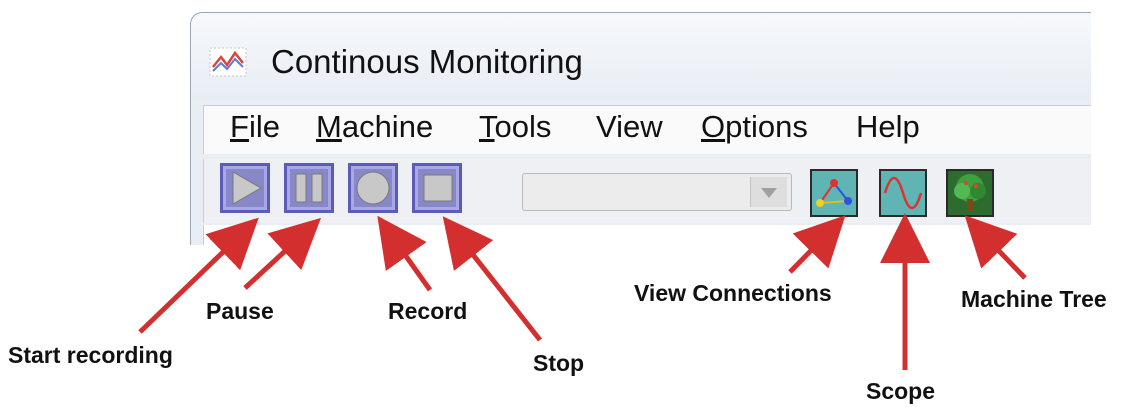 Image resolution: width=1142 pixels, height=407 pixels. What do you see at coordinates (428, 311) in the screenshot?
I see `label-record: Record` at bounding box center [428, 311].